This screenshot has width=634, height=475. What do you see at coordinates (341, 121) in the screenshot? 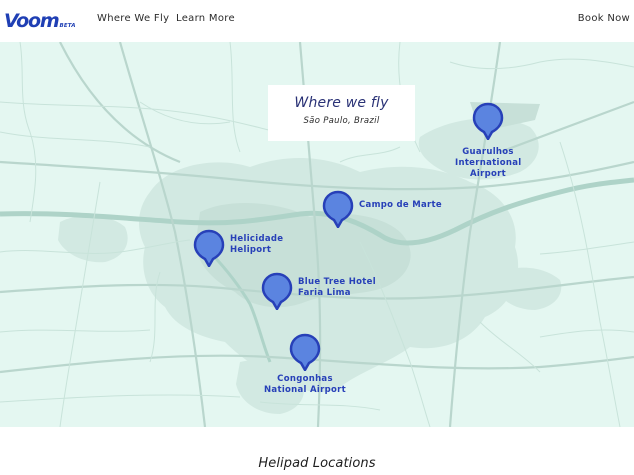
I see `map-subtitle: São Paulo, Brazil` at bounding box center [341, 121].